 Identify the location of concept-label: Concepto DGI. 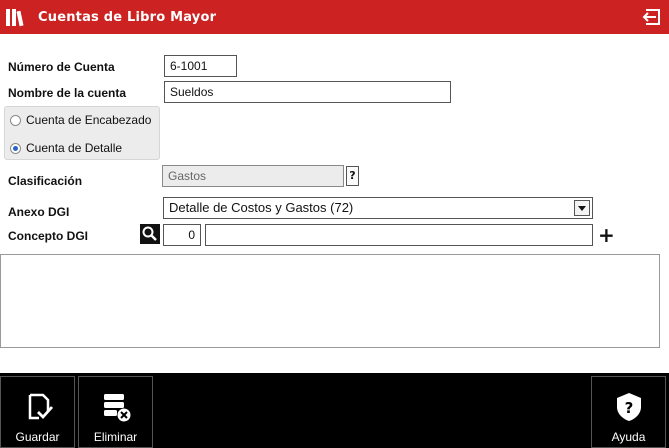
(48, 236).